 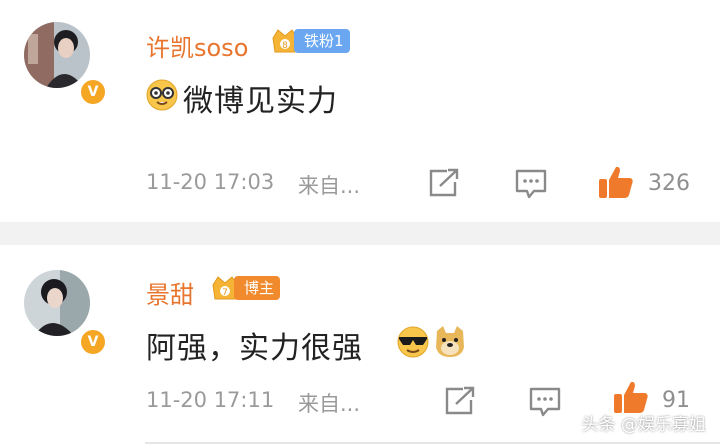 What do you see at coordinates (450, 343) in the screenshot?
I see `doge-emoji` at bounding box center [450, 343].